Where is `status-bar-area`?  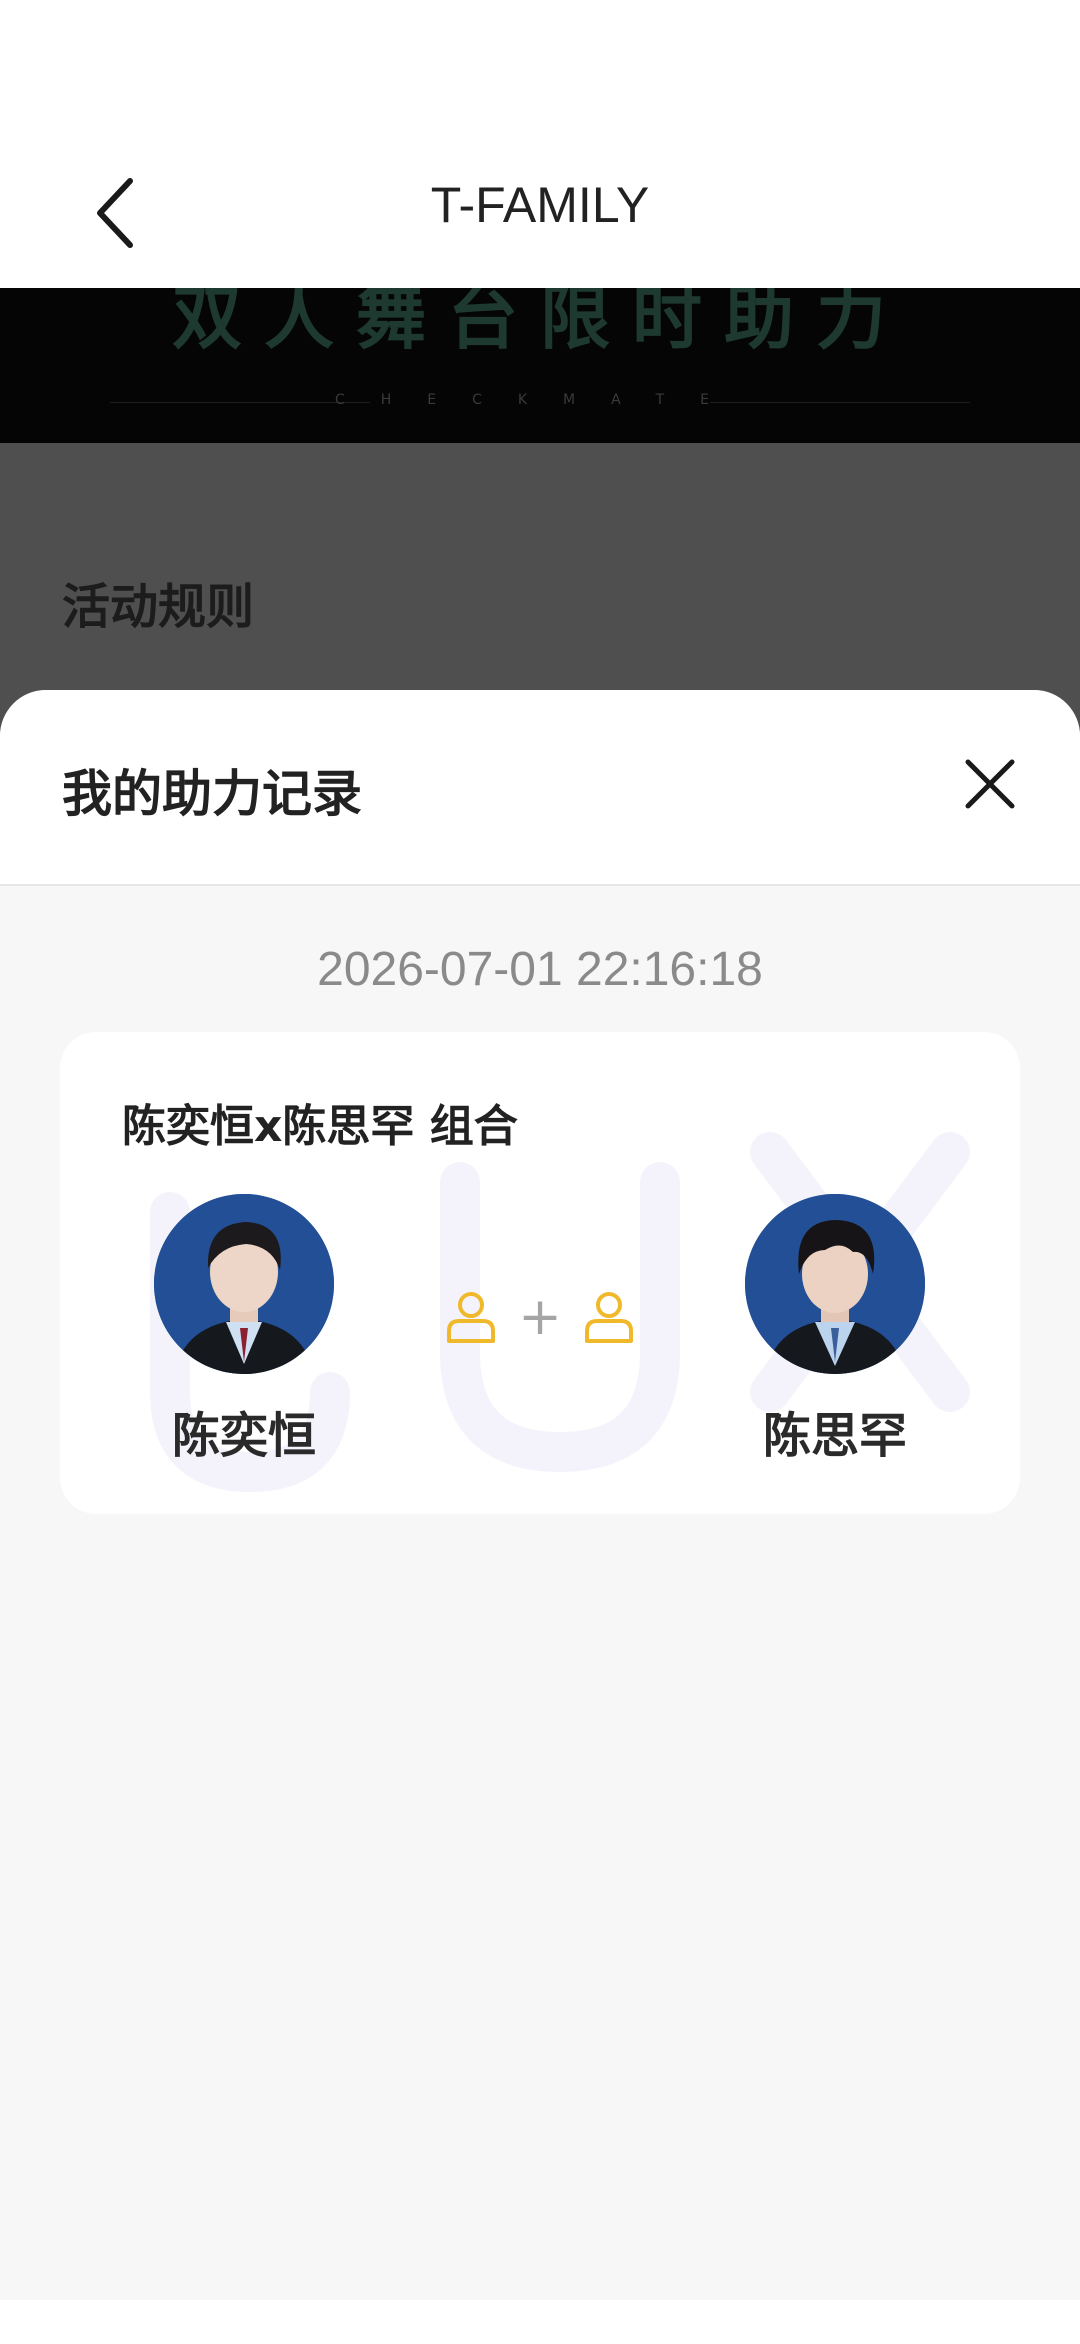
status-bar-area is located at coordinates (540, 70).